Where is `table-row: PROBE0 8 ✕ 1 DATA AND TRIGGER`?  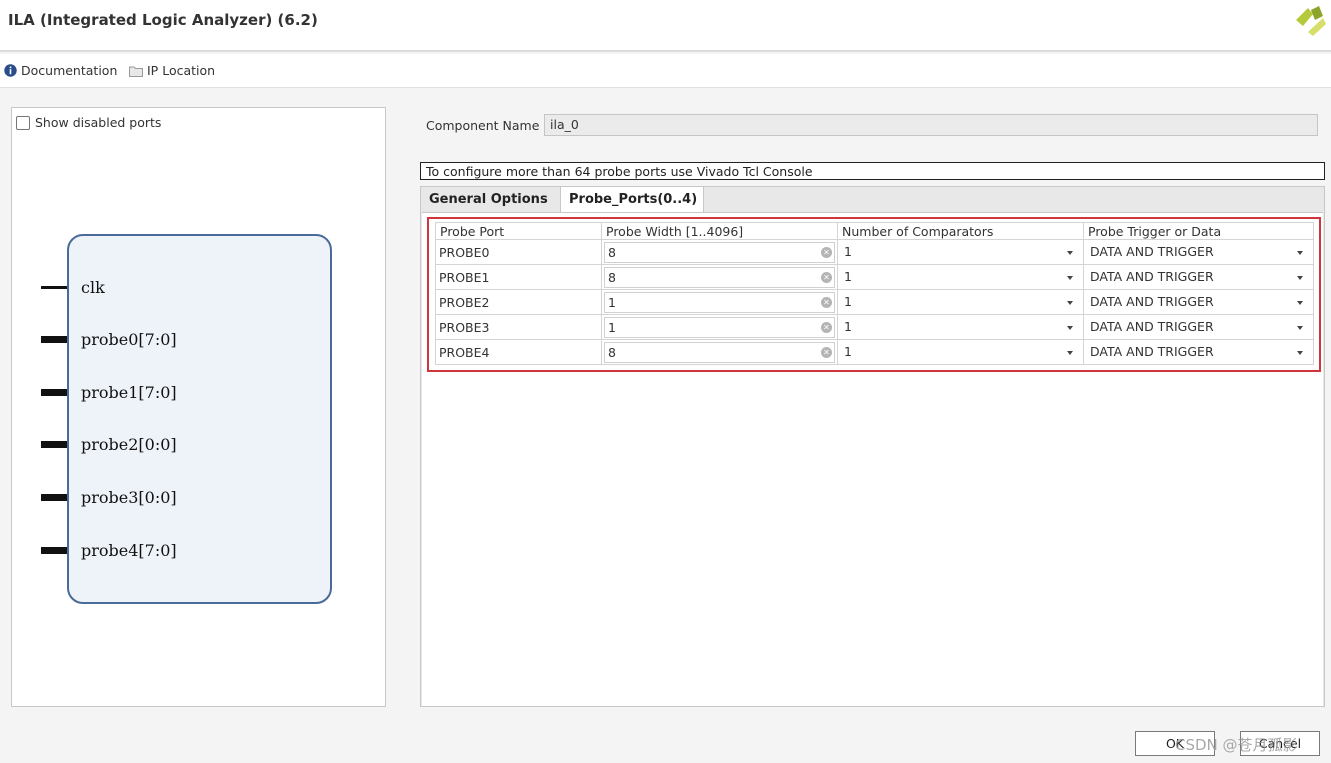
table-row: PROBE0 8 ✕ 1 DATA AND TRIGGER is located at coordinates (874, 252).